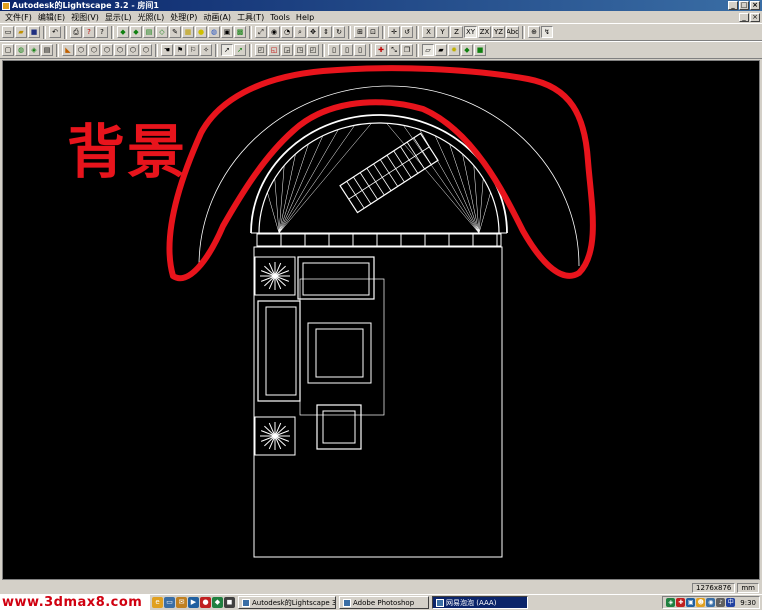 The image size is (762, 610). What do you see at coordinates (287, 50) in the screenshot?
I see `select-3-icon: ◲` at bounding box center [287, 50].